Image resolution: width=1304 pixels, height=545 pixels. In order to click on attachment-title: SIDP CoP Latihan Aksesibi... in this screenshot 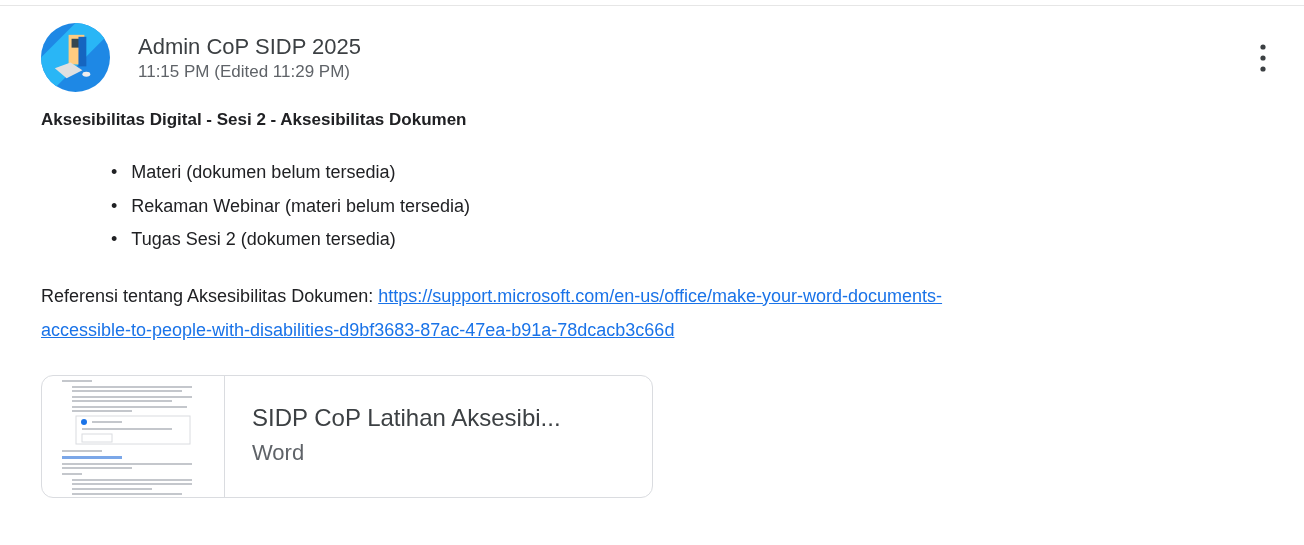, I will do `click(406, 417)`.